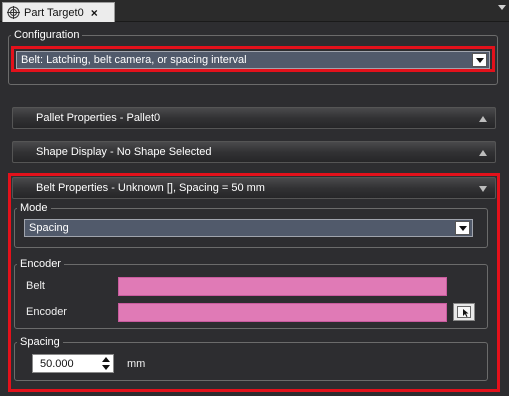  I want to click on mode-legend: Mode, so click(34, 208).